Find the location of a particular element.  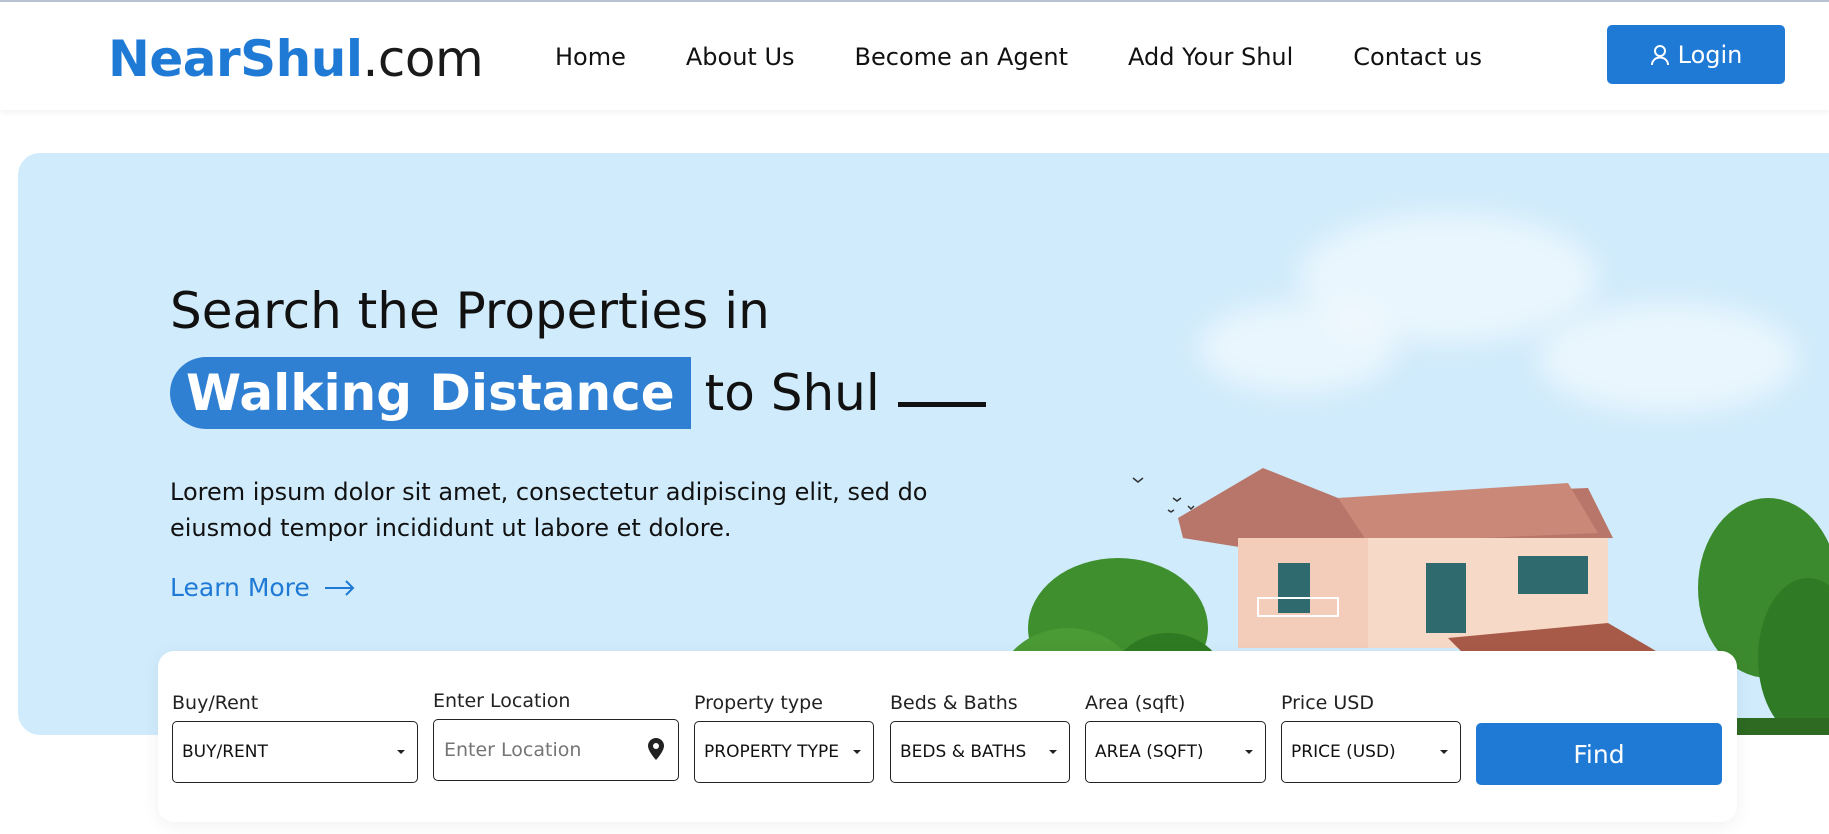

hero-title-highlight: Walking Distance is located at coordinates (430, 393).